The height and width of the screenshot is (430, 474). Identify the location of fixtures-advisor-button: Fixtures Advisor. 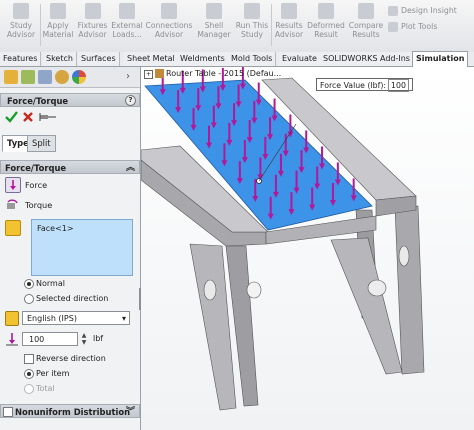
(92, 25).